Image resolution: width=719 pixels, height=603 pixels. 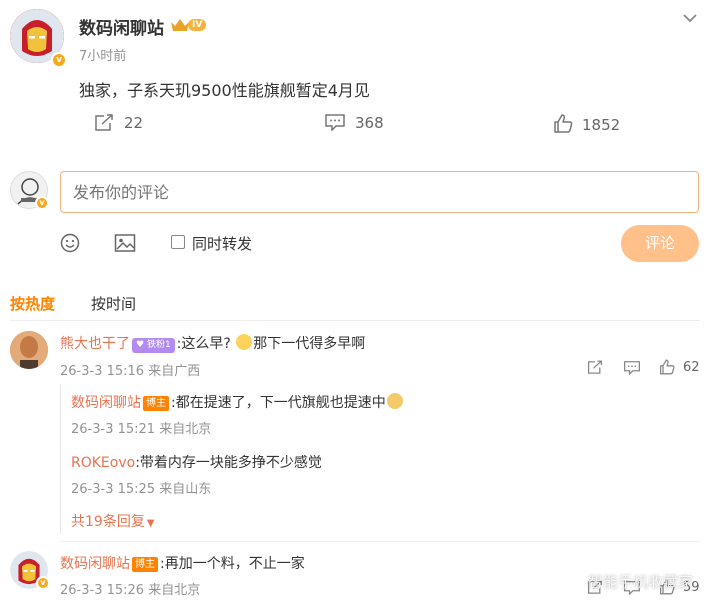 What do you see at coordinates (224, 90) in the screenshot?
I see `post-text: 独家，子系天玑9500性能旗舰暂定4月见` at bounding box center [224, 90].